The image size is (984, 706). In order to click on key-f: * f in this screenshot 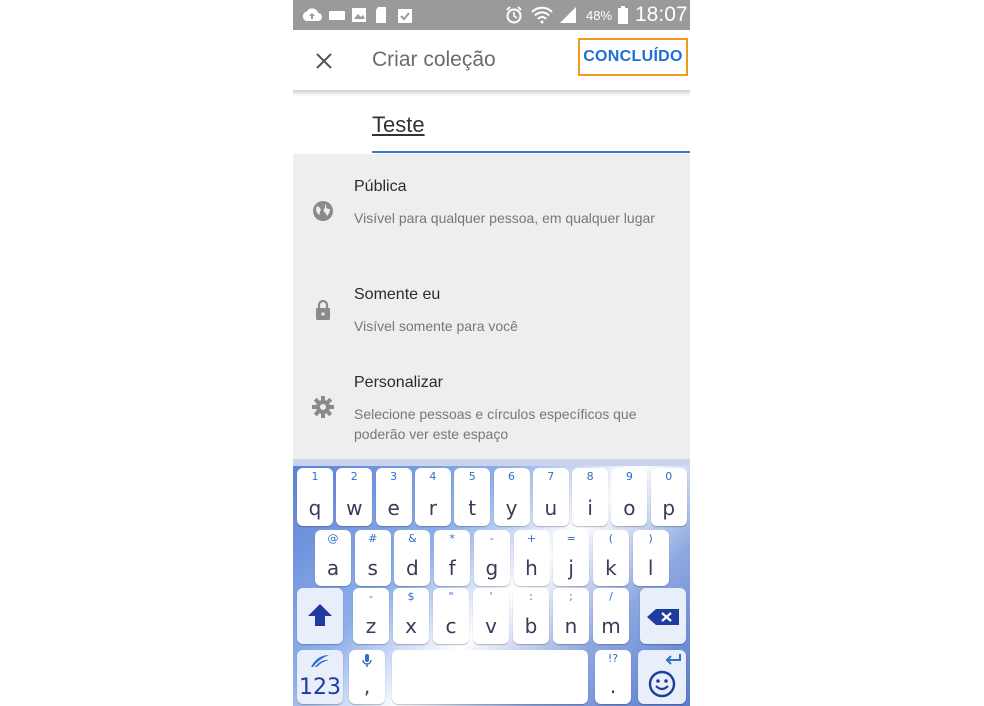, I will do `click(452, 558)`.